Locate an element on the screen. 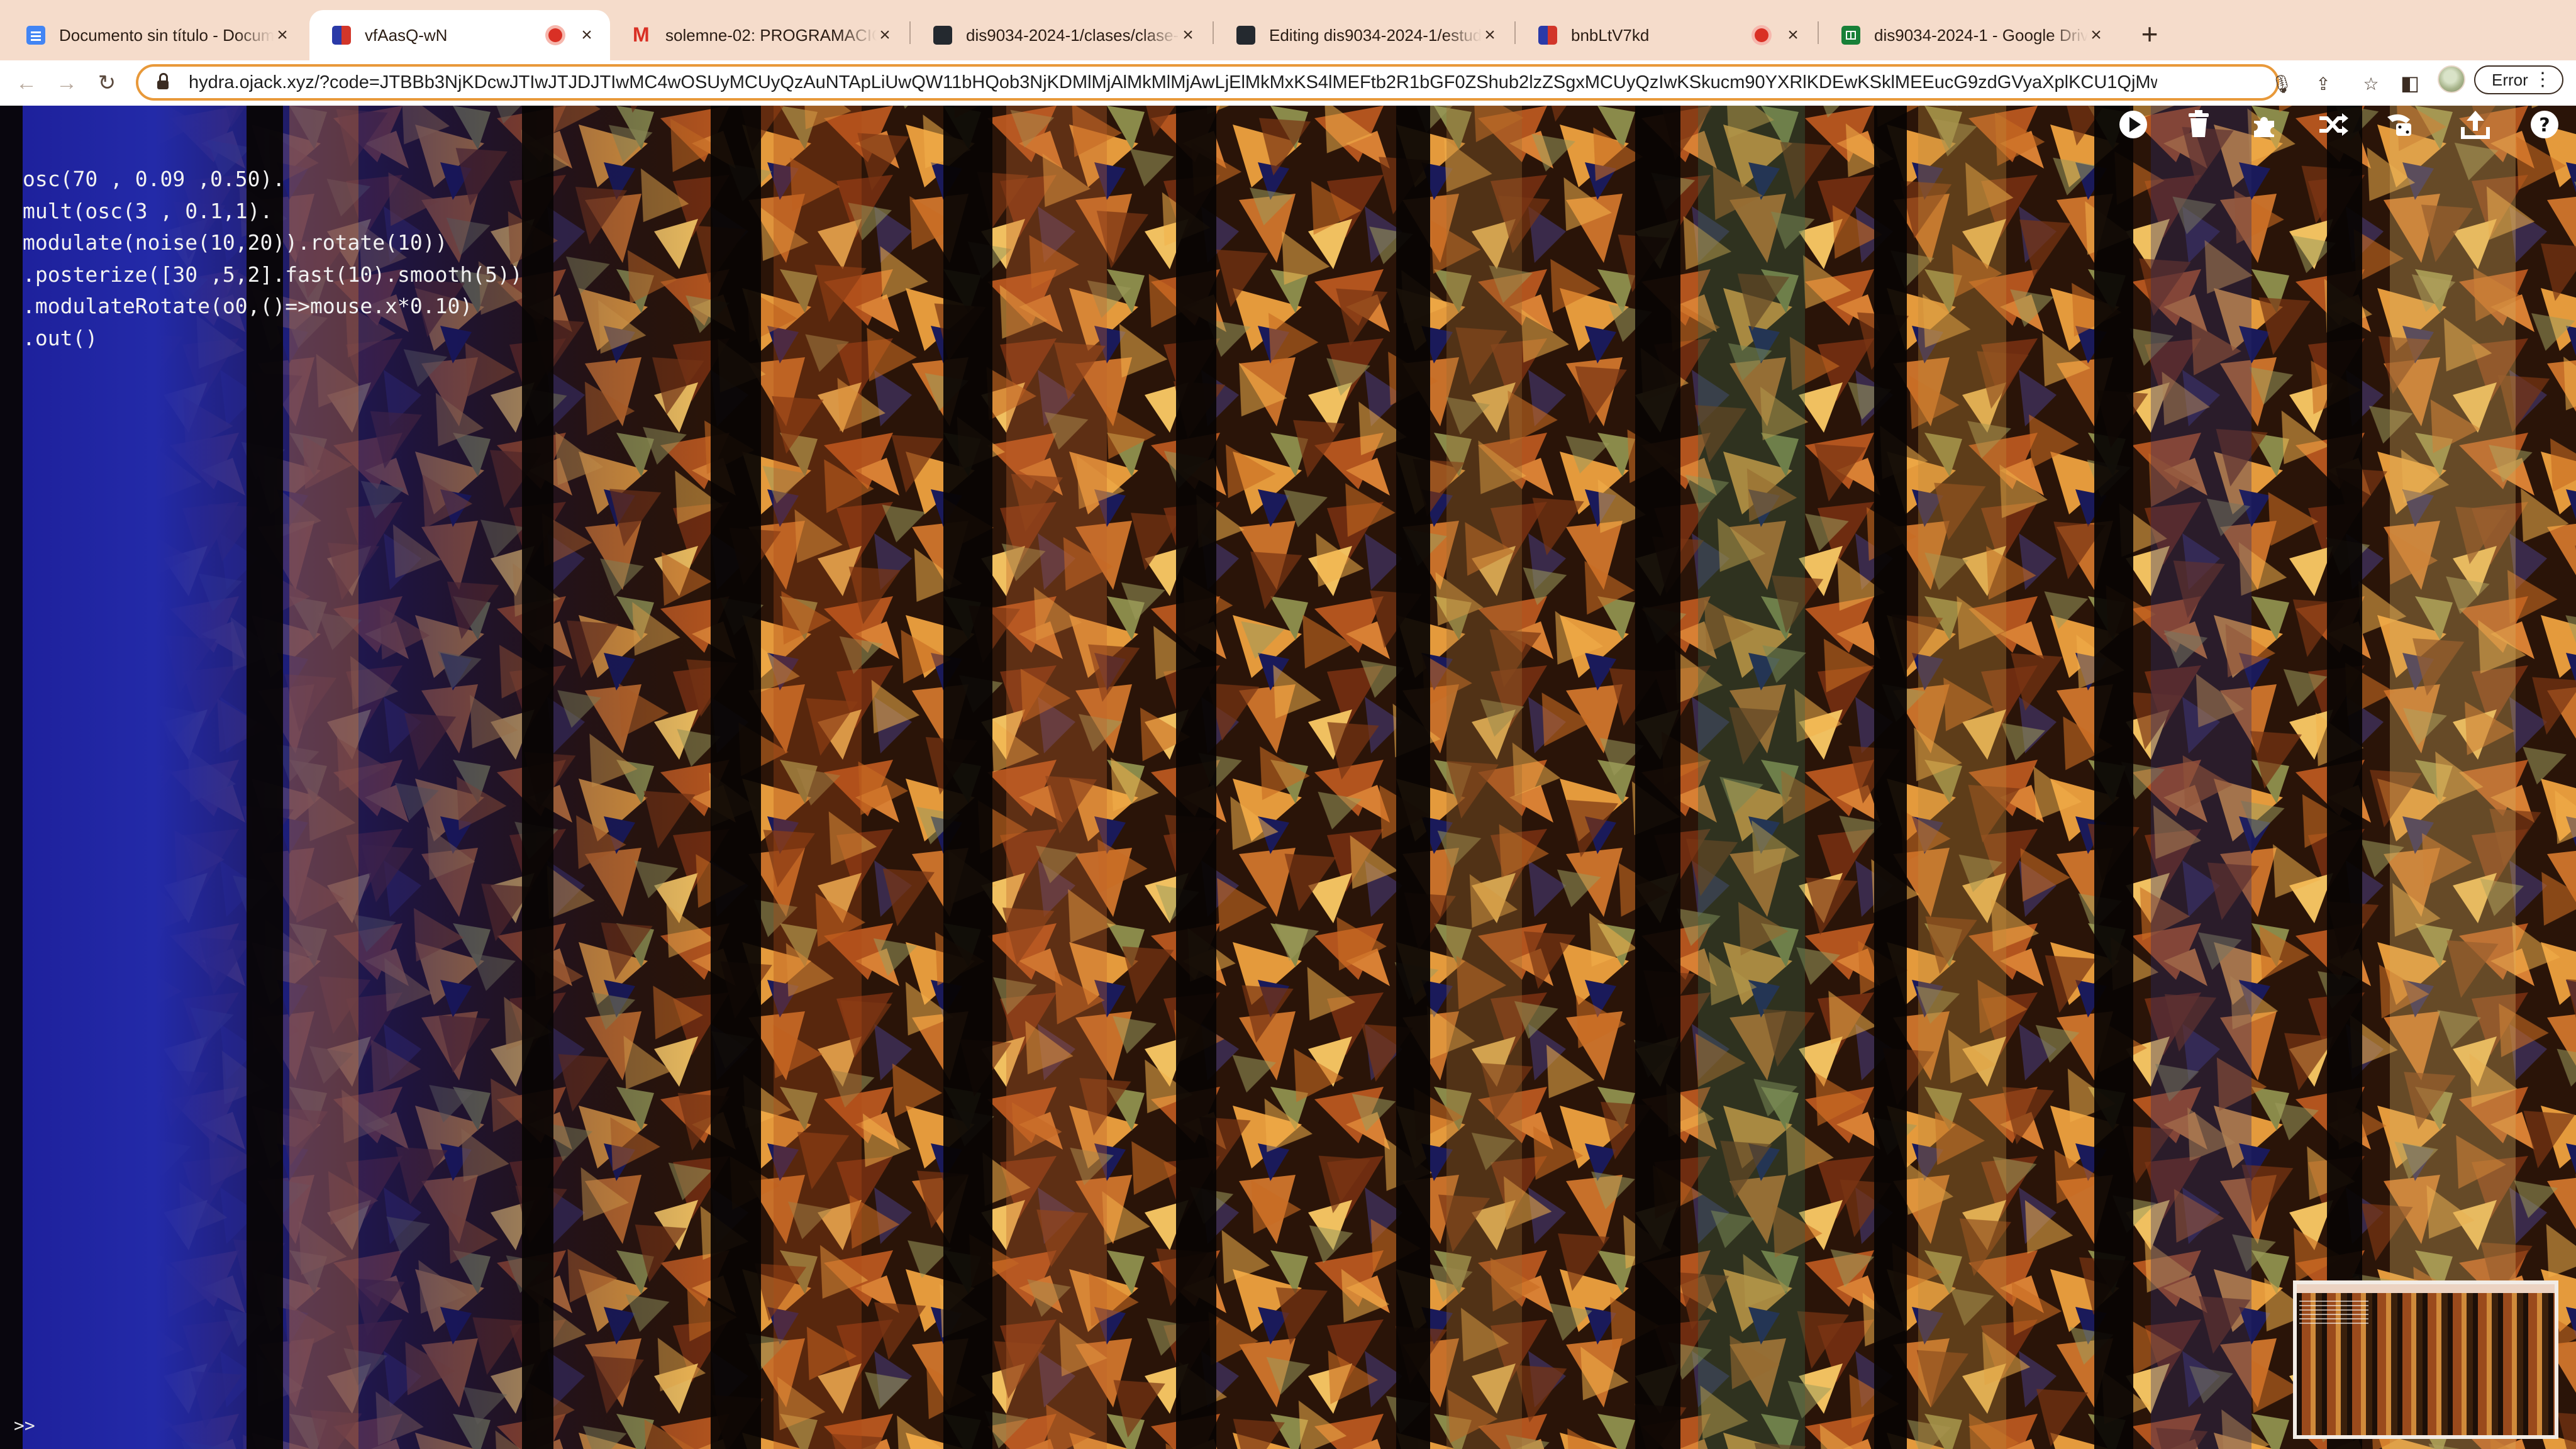 This screenshot has width=2576, height=1449. forward-button: → is located at coordinates (66, 83).